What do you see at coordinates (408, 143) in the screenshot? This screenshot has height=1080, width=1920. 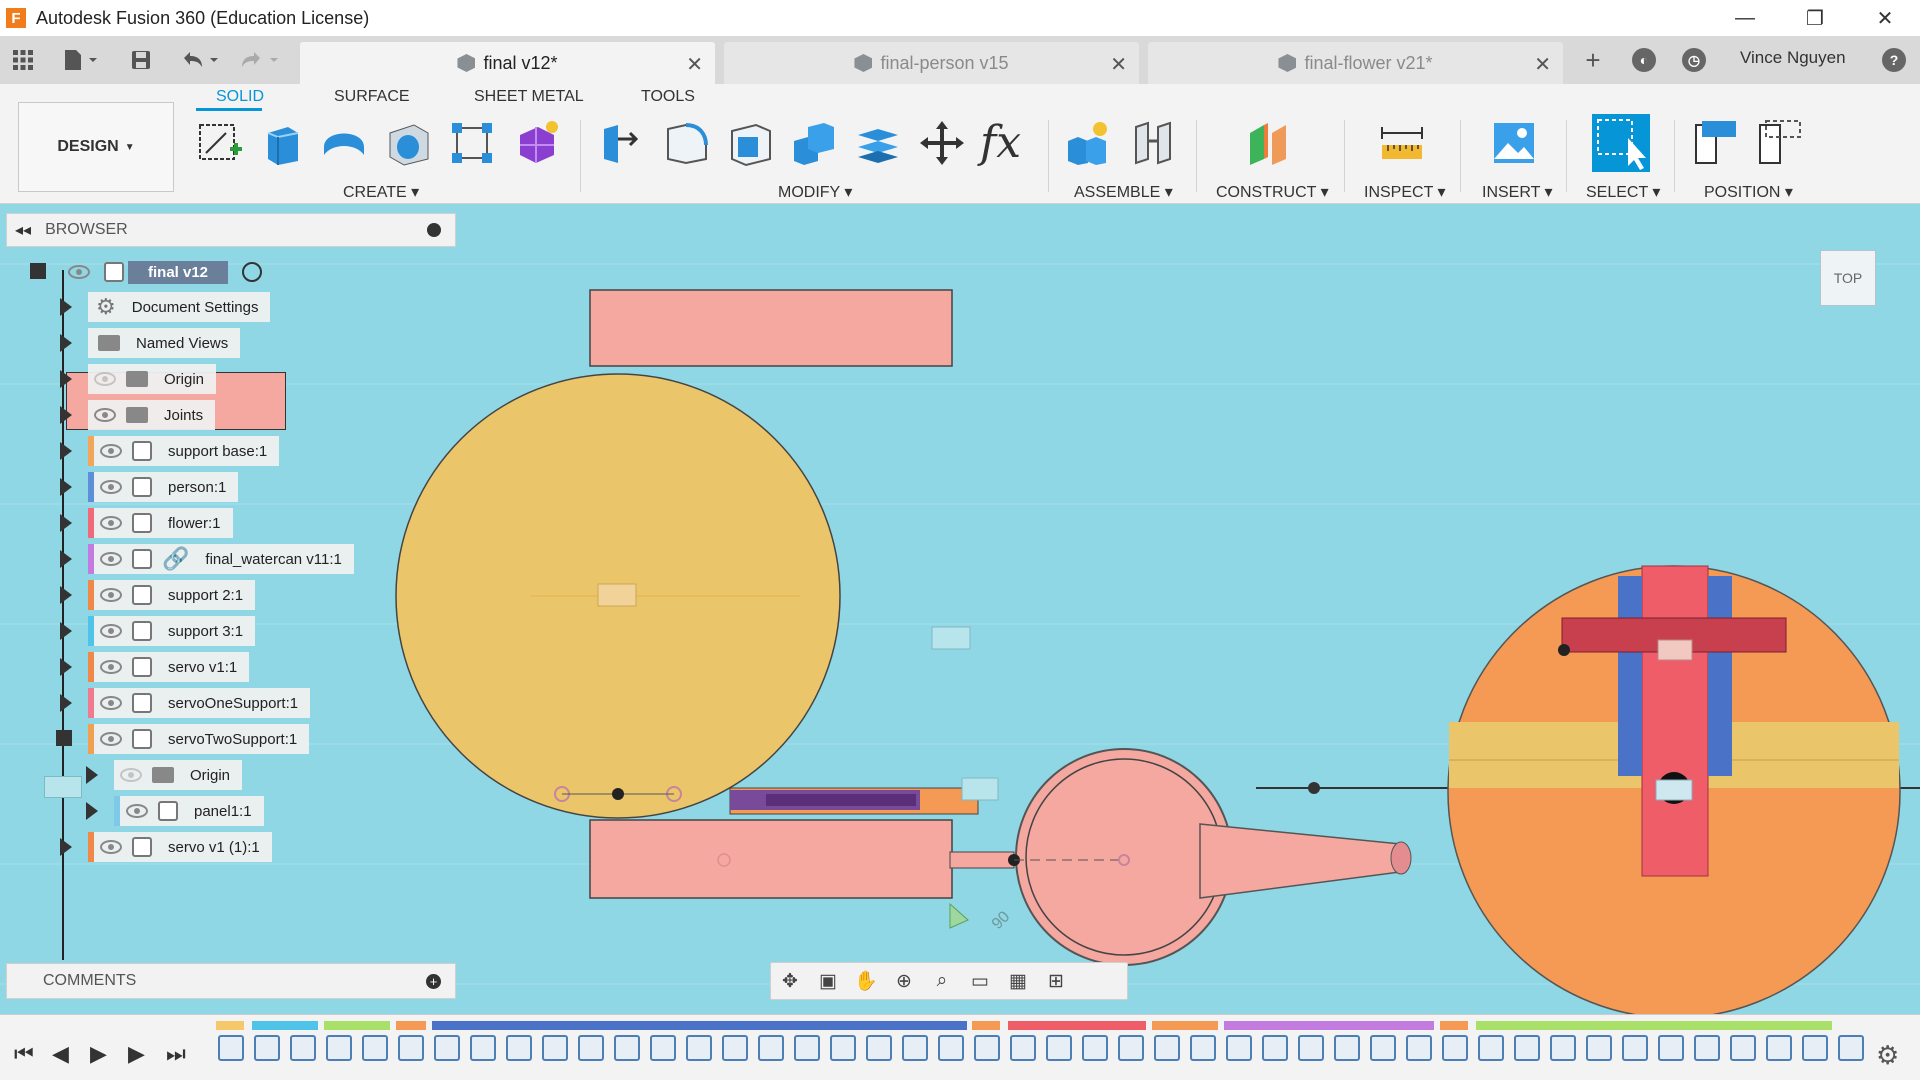 I see `hole-icon` at bounding box center [408, 143].